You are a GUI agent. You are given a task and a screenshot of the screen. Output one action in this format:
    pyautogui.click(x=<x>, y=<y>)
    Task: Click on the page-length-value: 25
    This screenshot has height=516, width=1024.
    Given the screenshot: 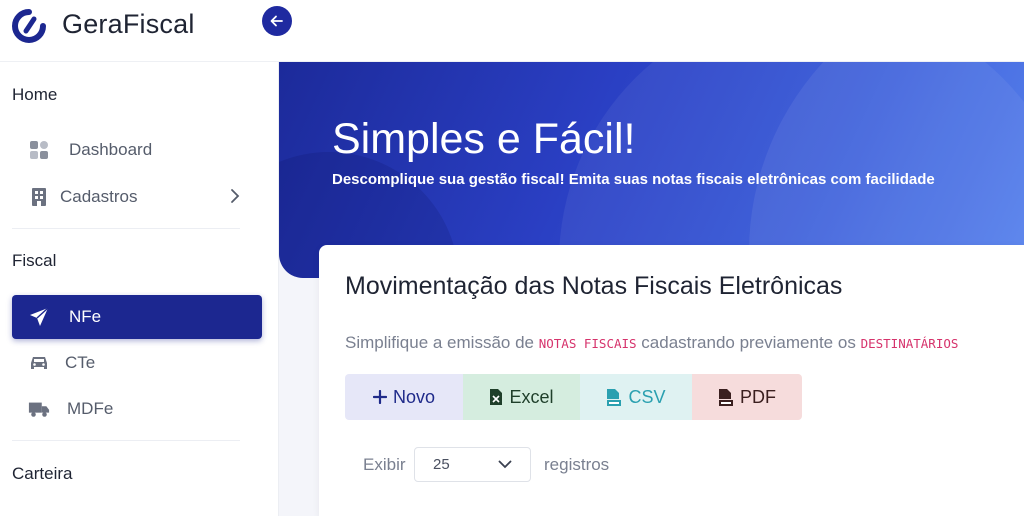 What is the action you would take?
    pyautogui.click(x=441, y=464)
    